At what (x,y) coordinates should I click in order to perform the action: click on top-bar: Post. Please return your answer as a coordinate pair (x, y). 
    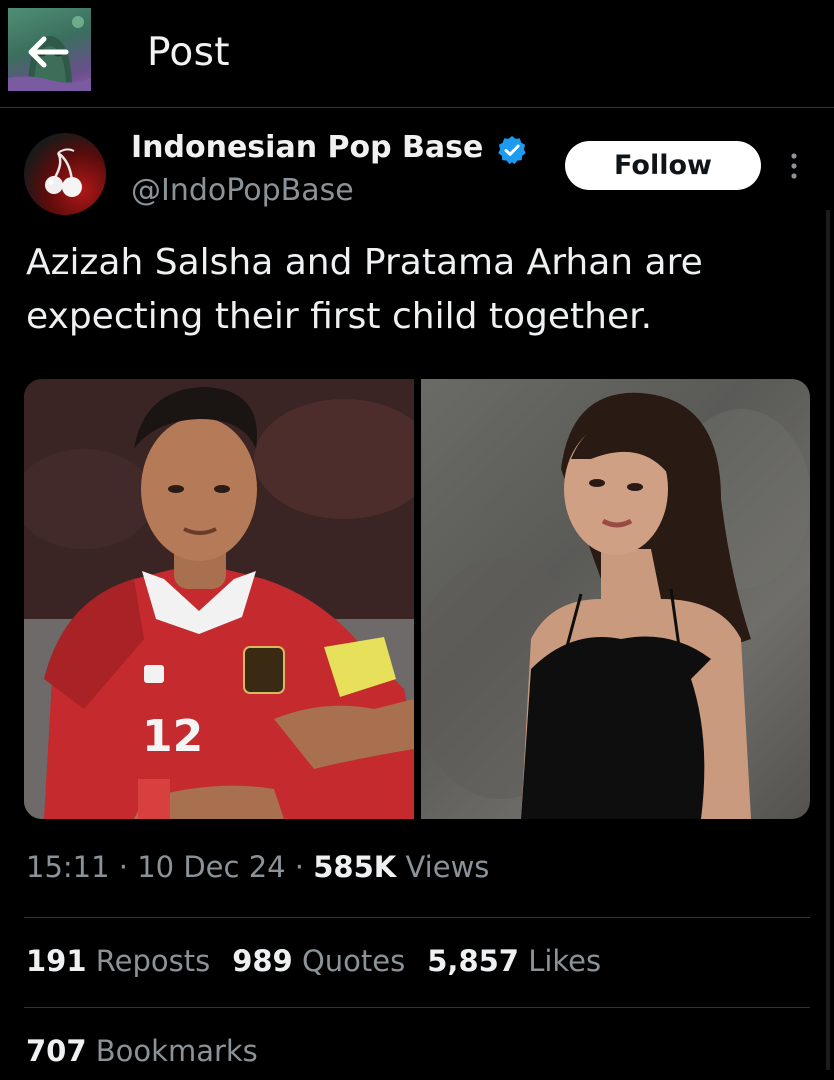
    Looking at the image, I should click on (417, 54).